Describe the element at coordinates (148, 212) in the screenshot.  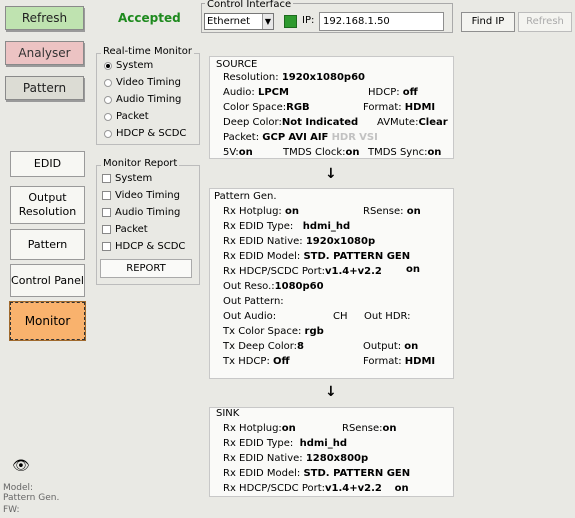
I see `checkbox-label: Audio Timing` at that location.